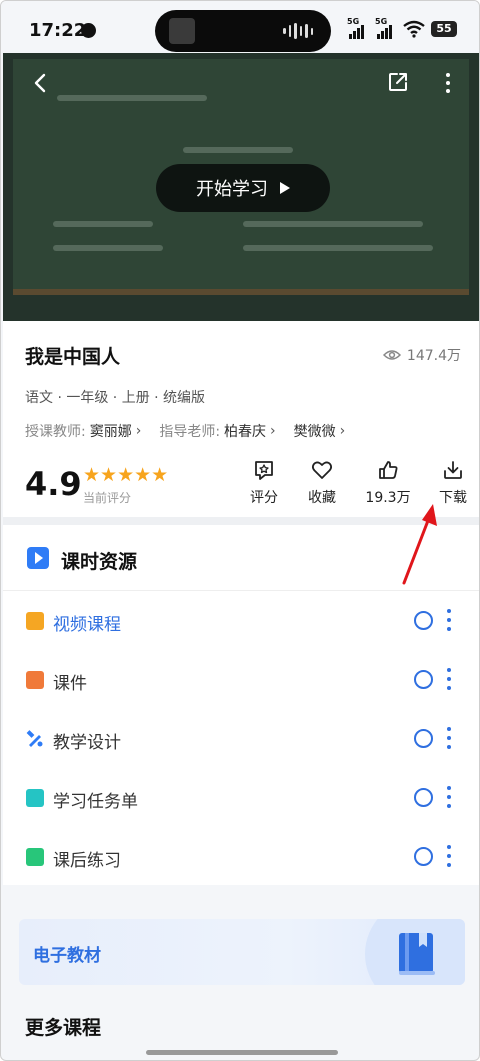 The height and width of the screenshot is (1061, 480). Describe the element at coordinates (444, 29) in the screenshot. I see `battery-icon: 55` at that location.